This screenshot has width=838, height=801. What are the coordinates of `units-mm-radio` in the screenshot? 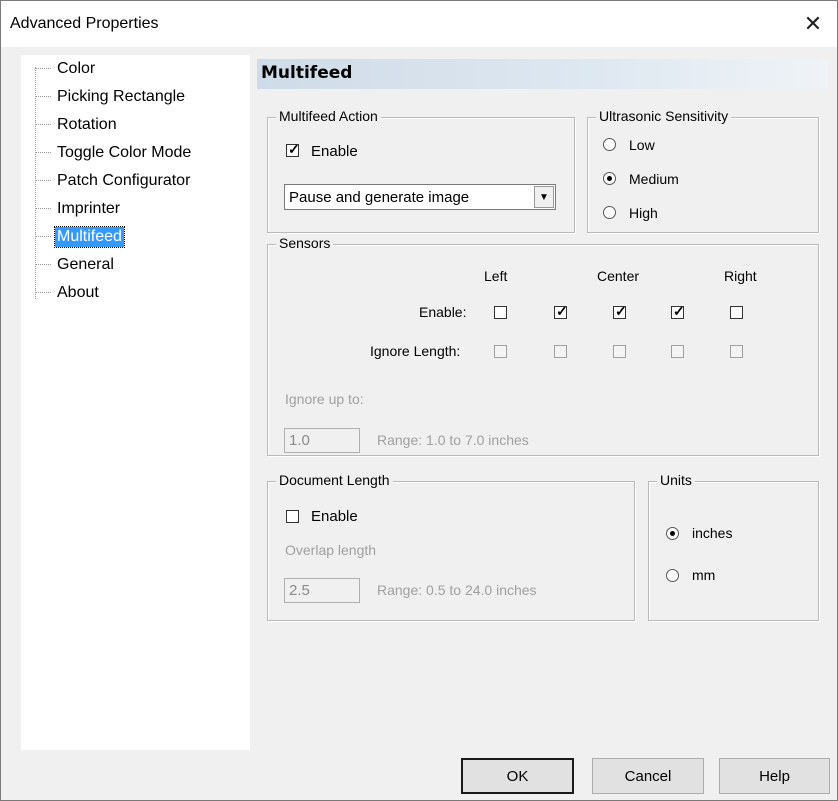 It's located at (672, 575).